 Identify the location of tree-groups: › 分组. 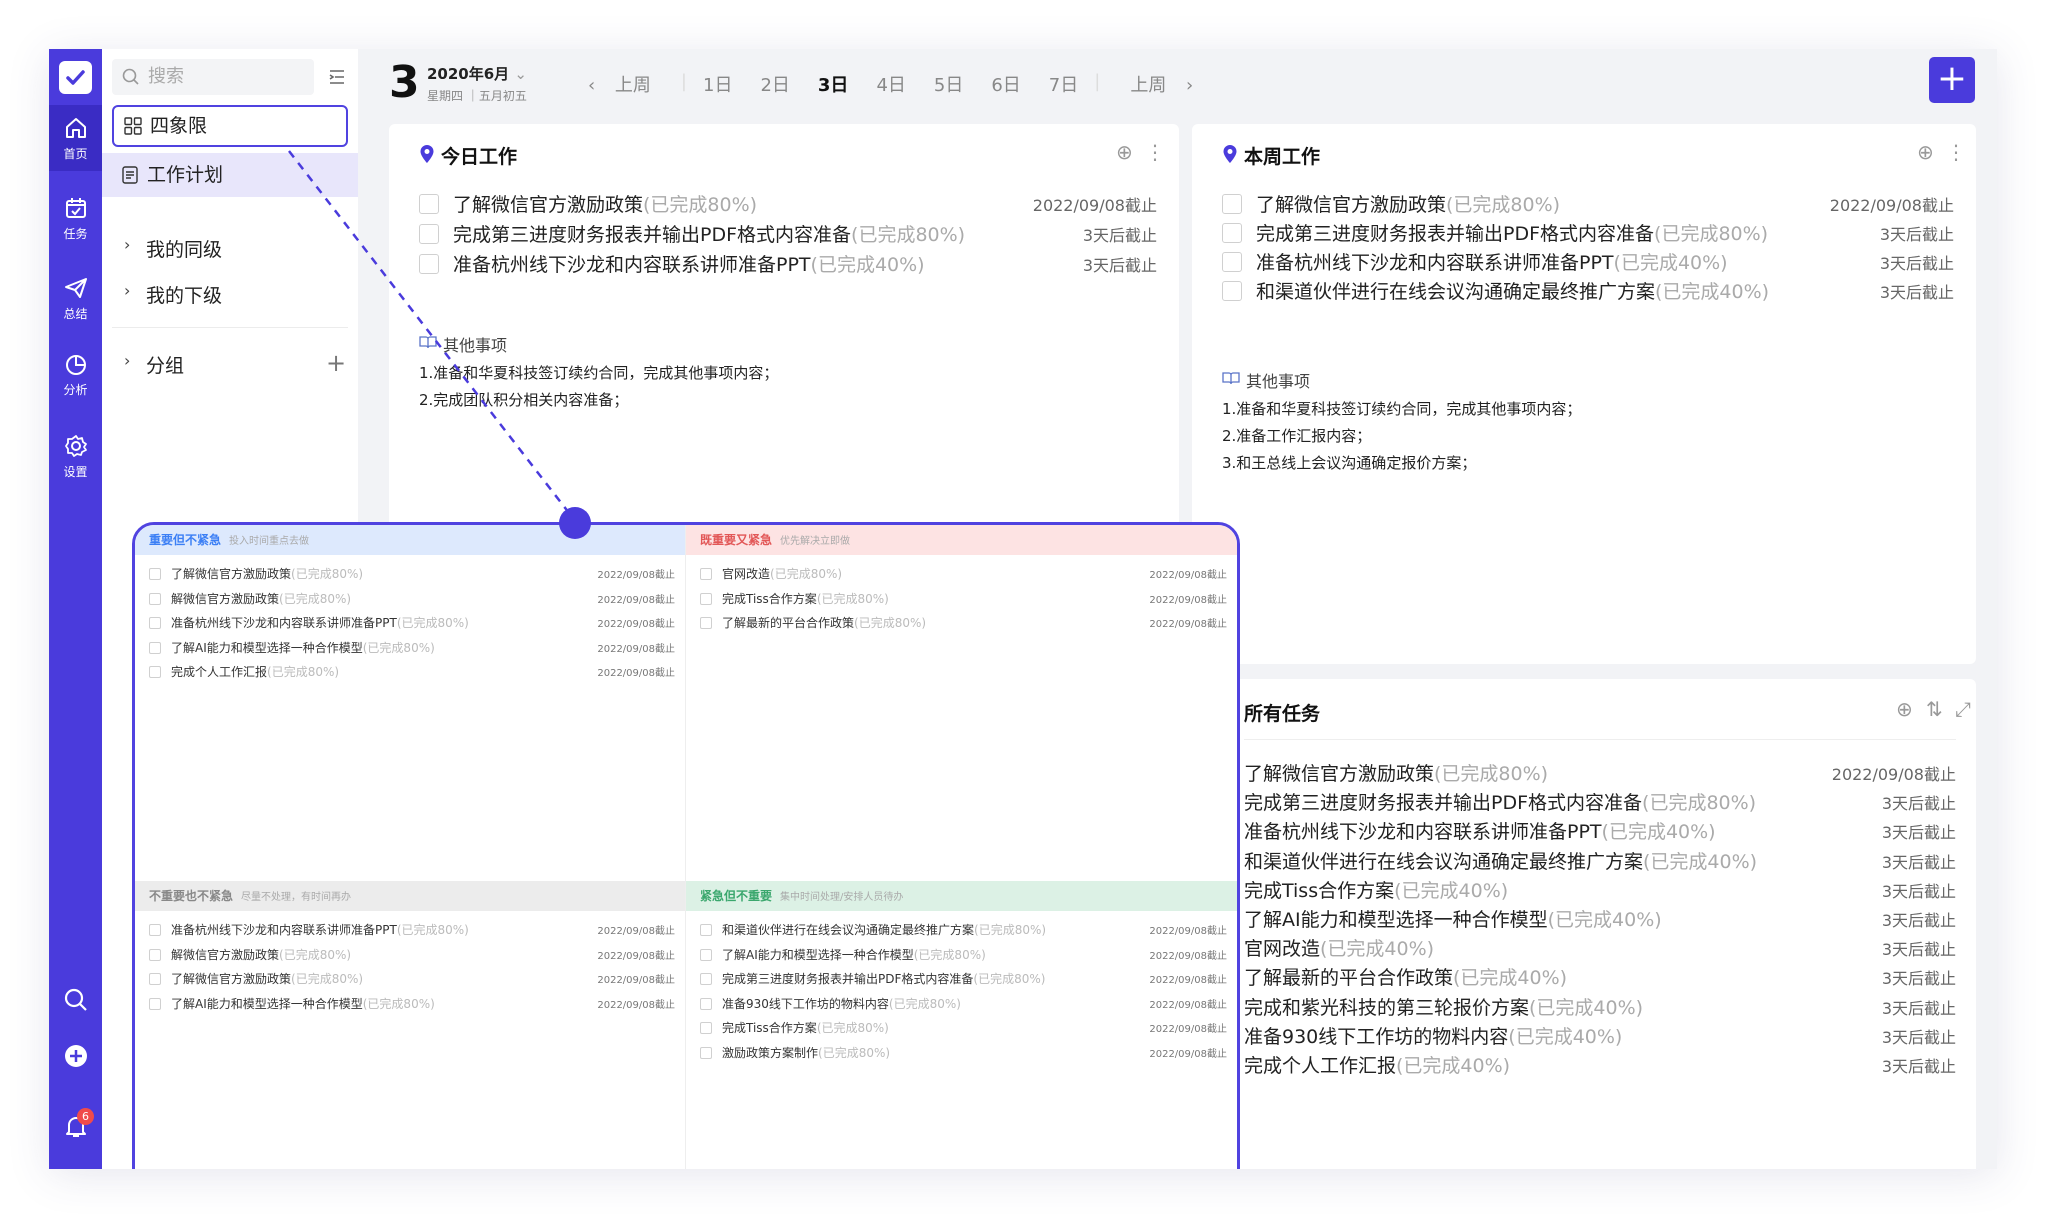
(153, 364).